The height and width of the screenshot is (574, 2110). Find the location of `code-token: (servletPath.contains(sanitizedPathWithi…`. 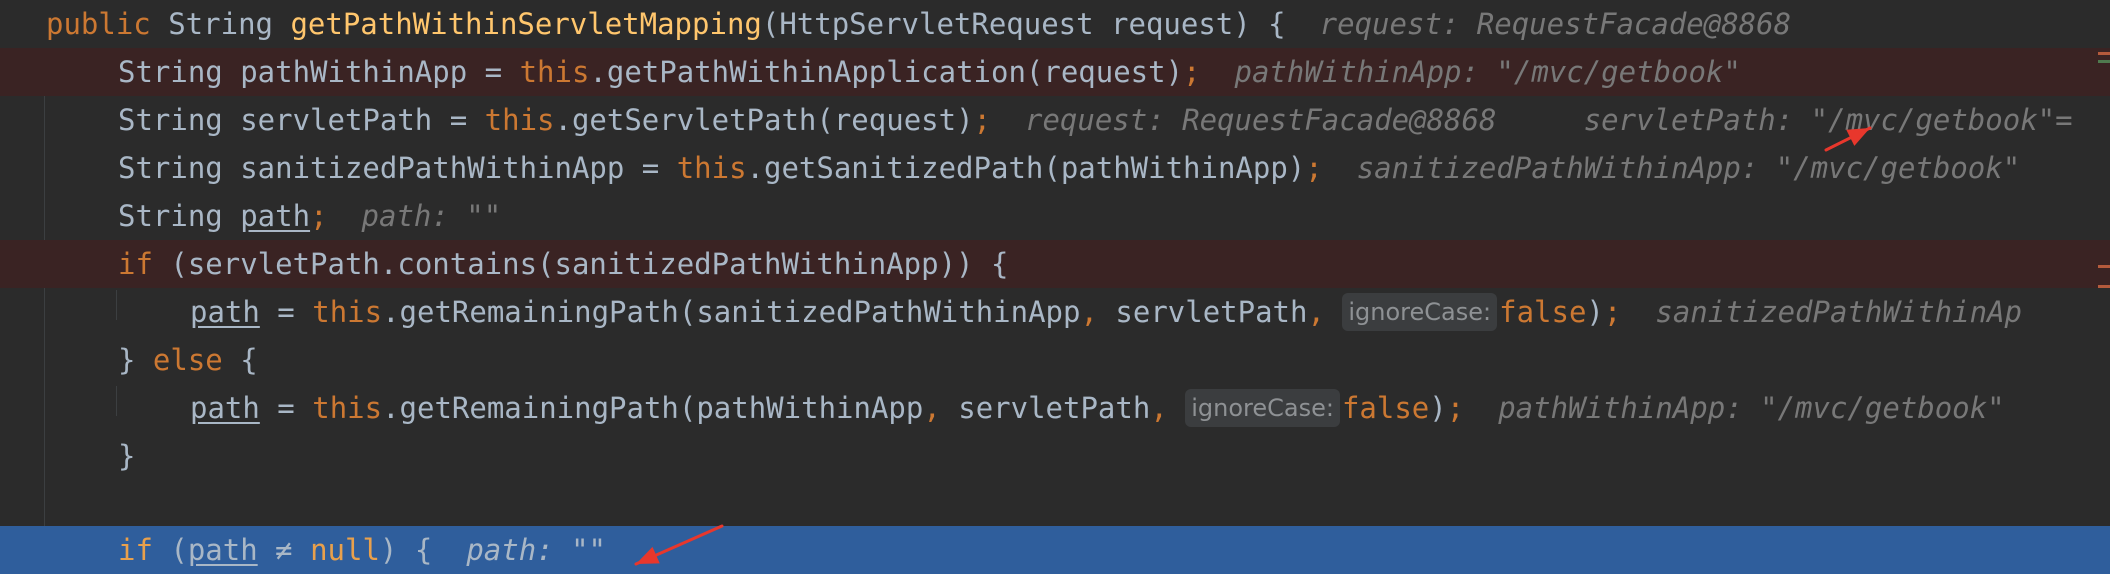

code-token: (servletPath.contains(sanitizedPathWithi… is located at coordinates (580, 264).